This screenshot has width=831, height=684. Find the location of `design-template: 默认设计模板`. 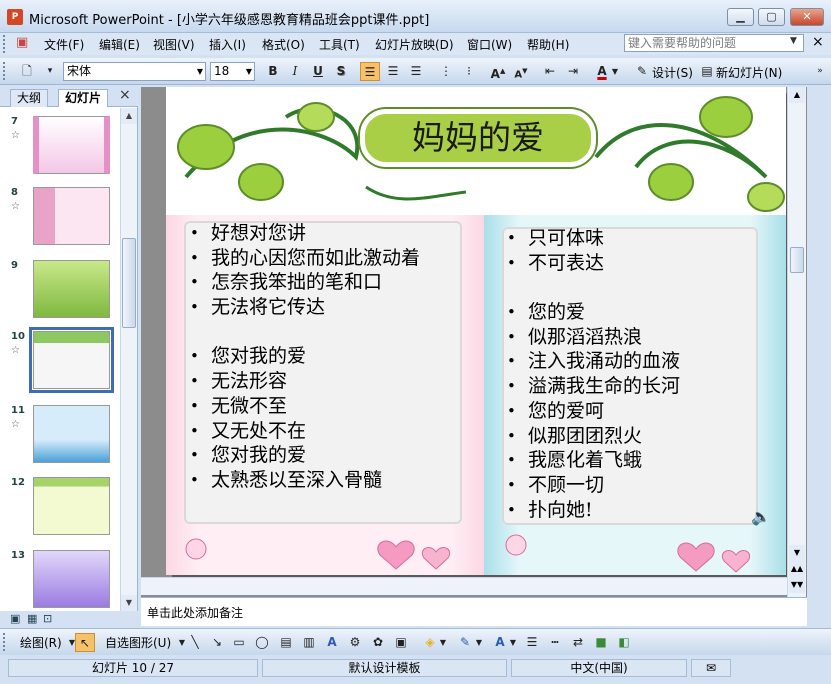

design-template: 默认设计模板 is located at coordinates (384, 668).